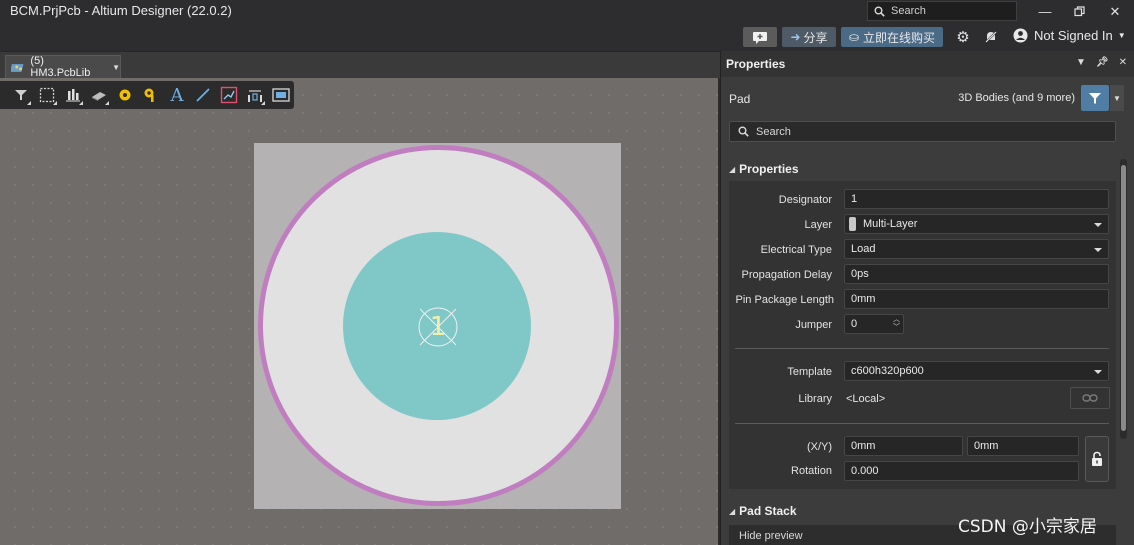 The height and width of the screenshot is (545, 1134). I want to click on place-string-tool: A, so click(177, 95).